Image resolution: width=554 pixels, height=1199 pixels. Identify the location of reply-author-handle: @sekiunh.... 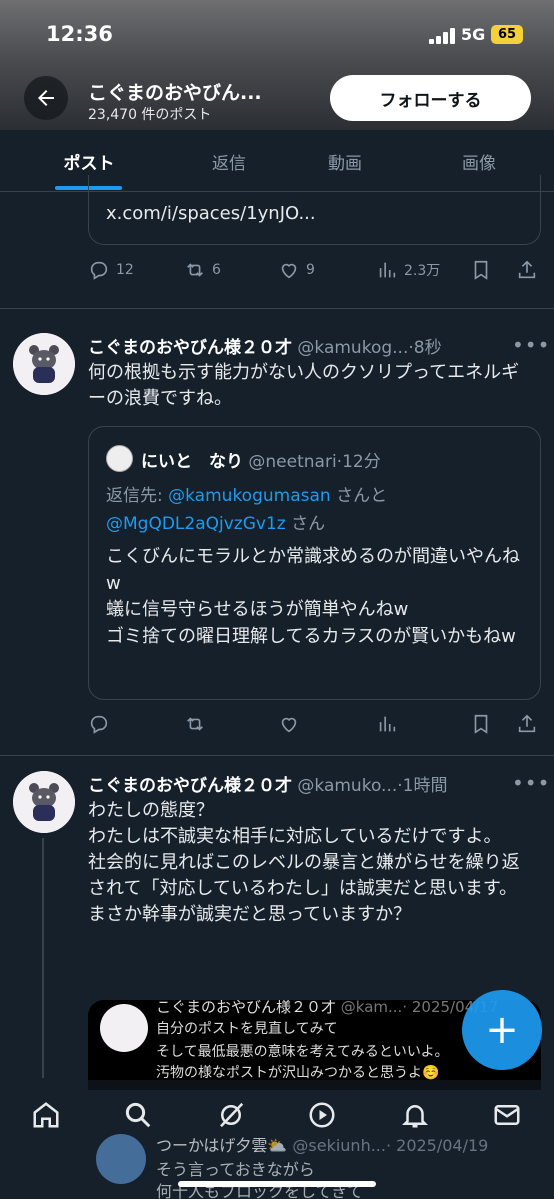
(339, 1145).